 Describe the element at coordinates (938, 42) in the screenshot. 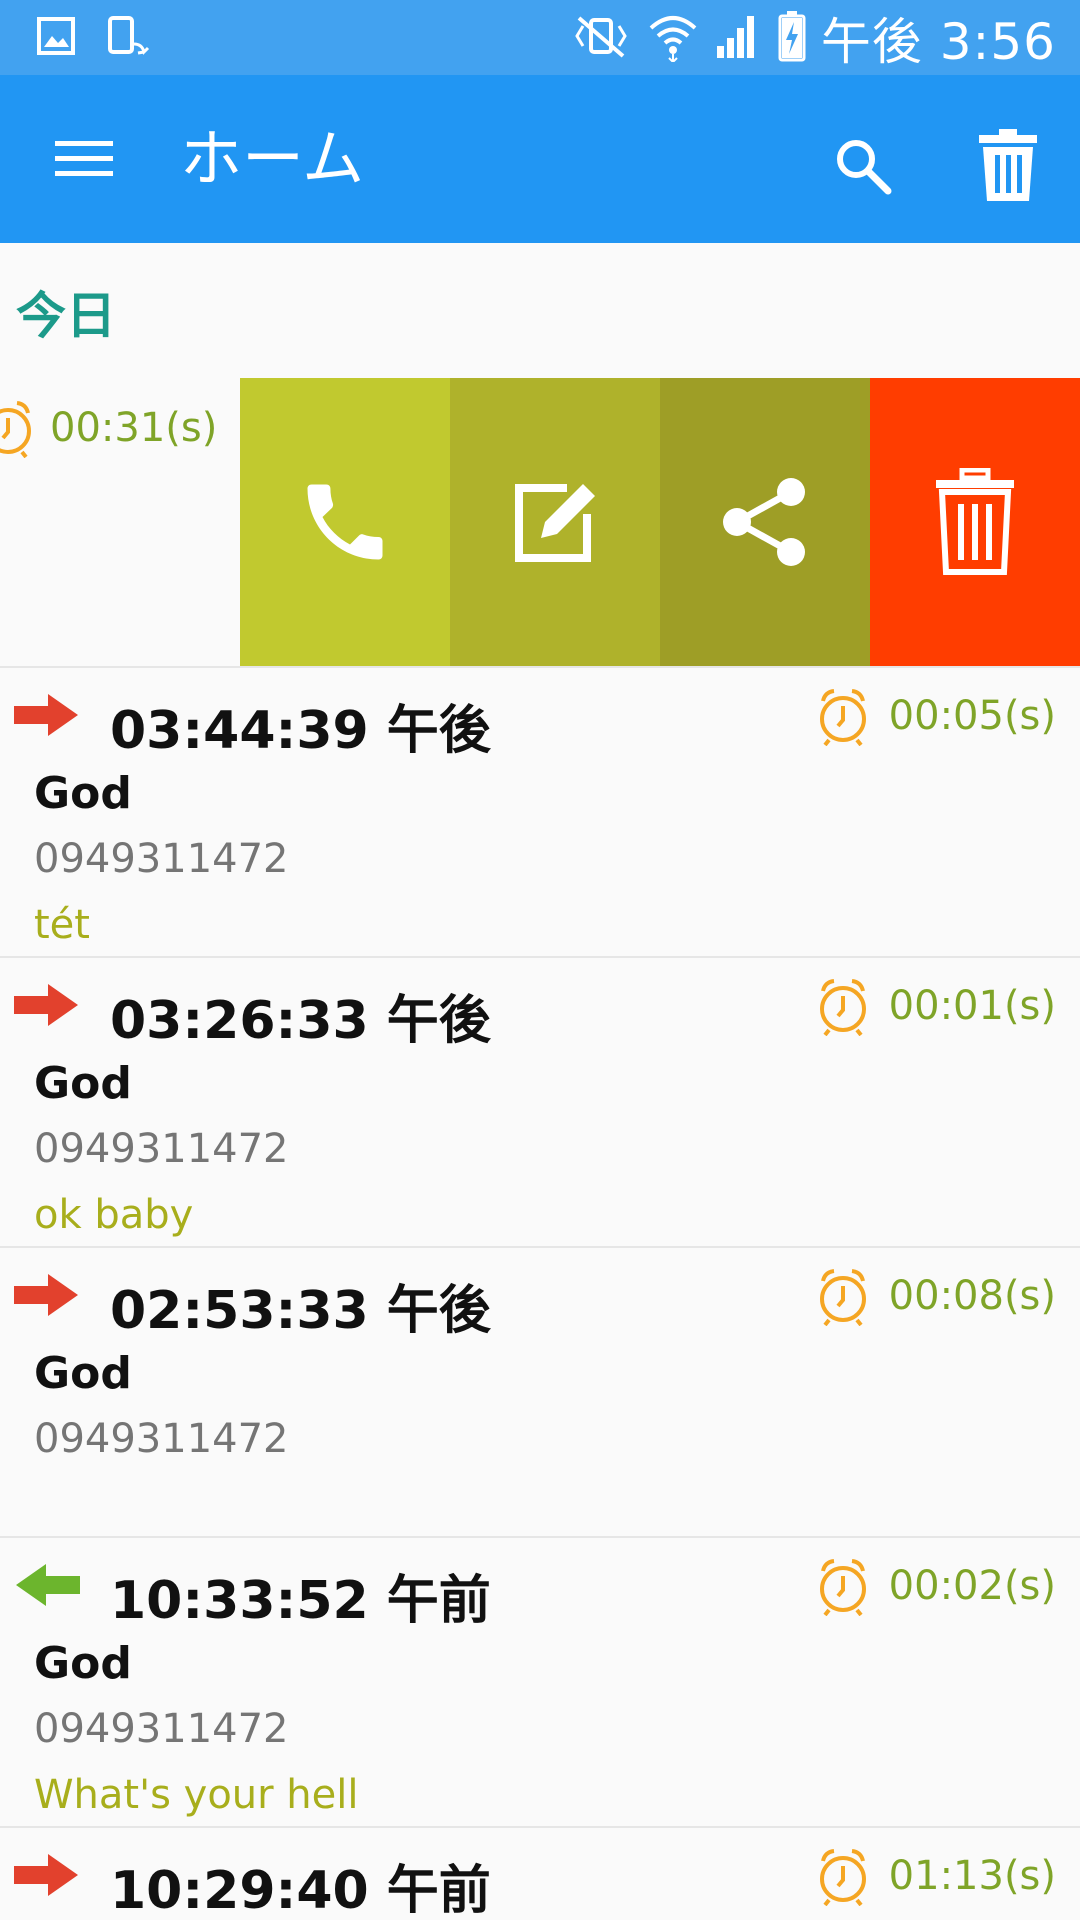

I see `status-time: 午後 3:56` at that location.